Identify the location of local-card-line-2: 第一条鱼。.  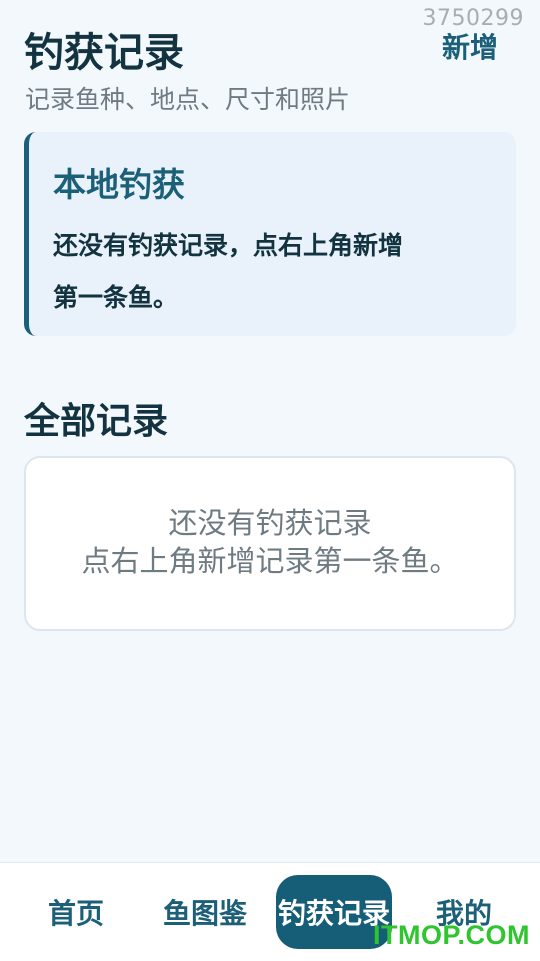
(116, 297).